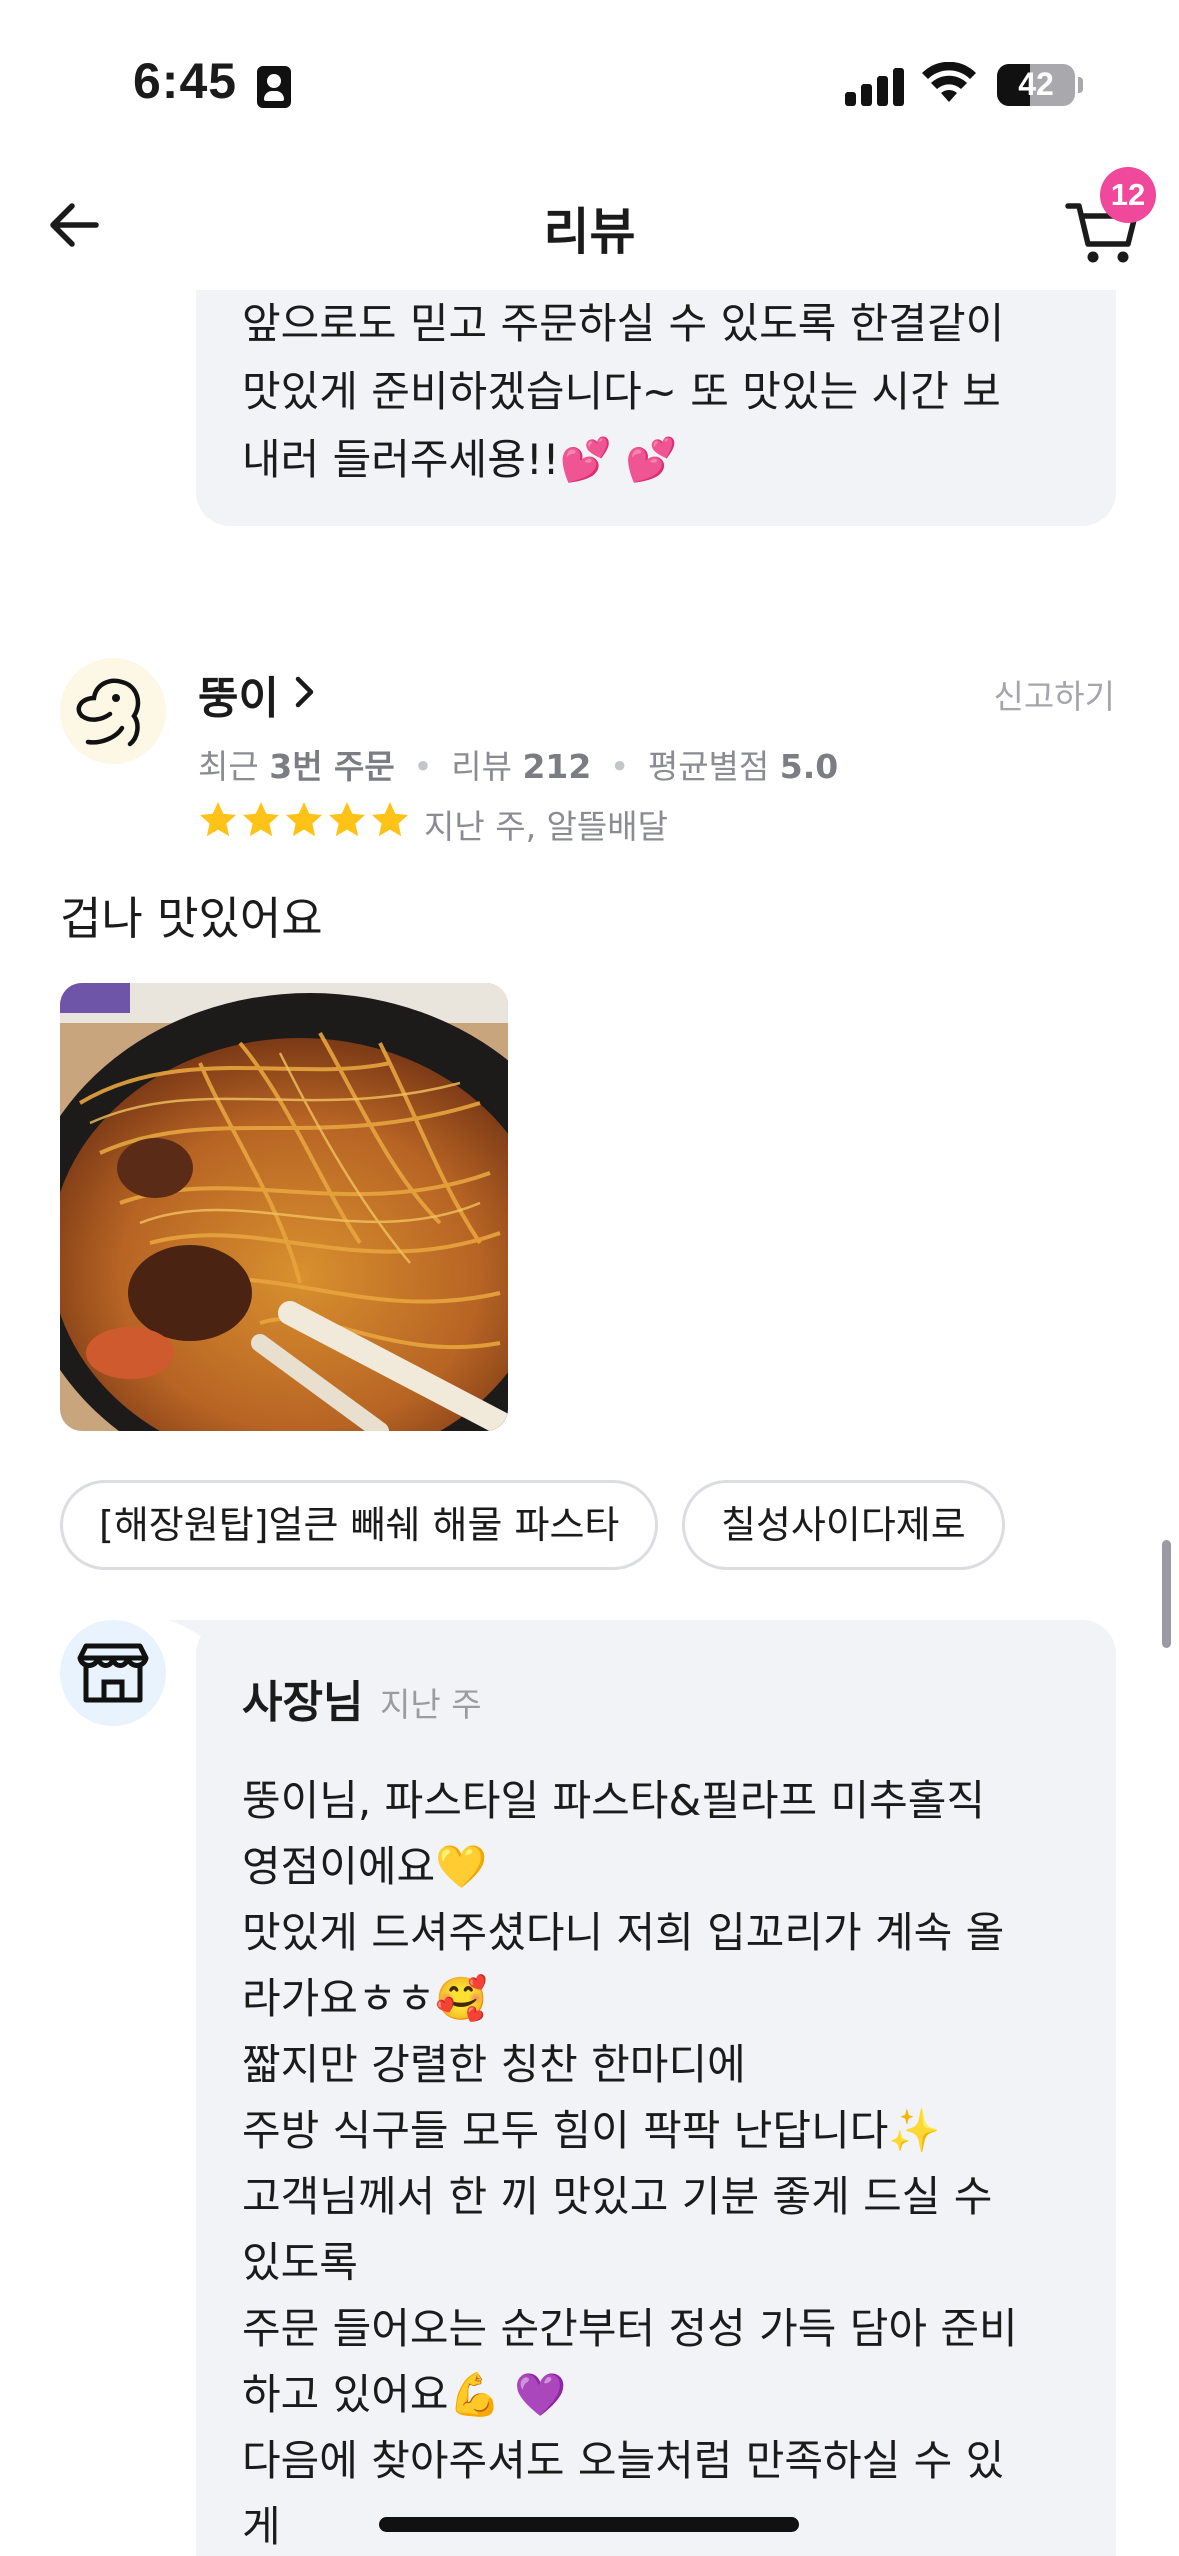 This screenshot has height=2556, width=1179. I want to click on order-count: 3번 주문, so click(332, 766).